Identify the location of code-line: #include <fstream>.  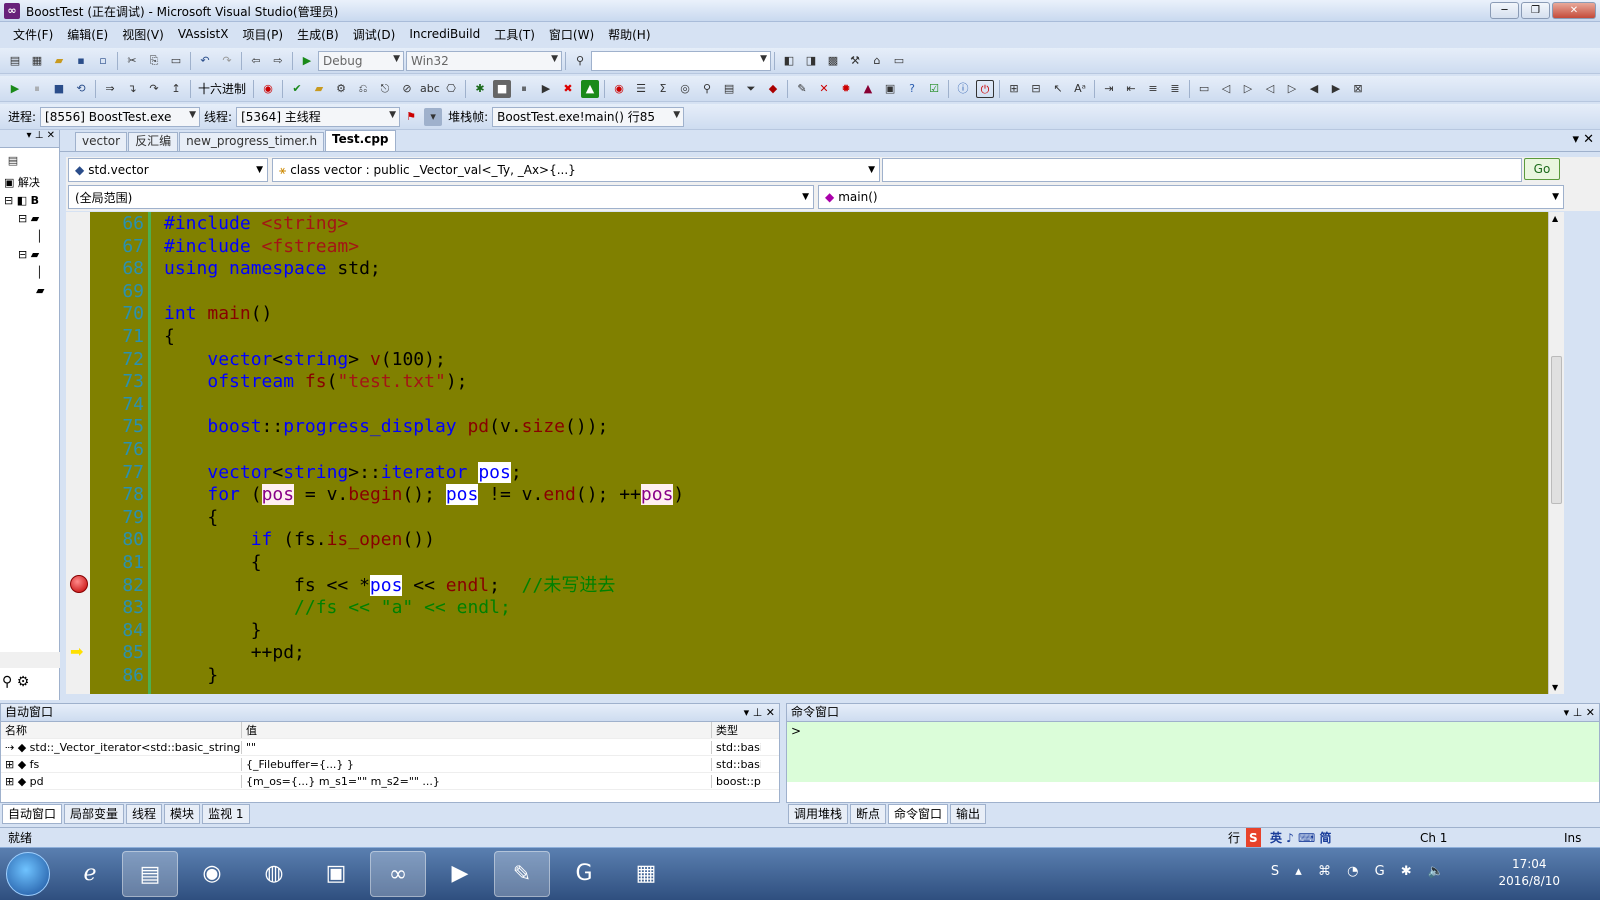
(261, 247).